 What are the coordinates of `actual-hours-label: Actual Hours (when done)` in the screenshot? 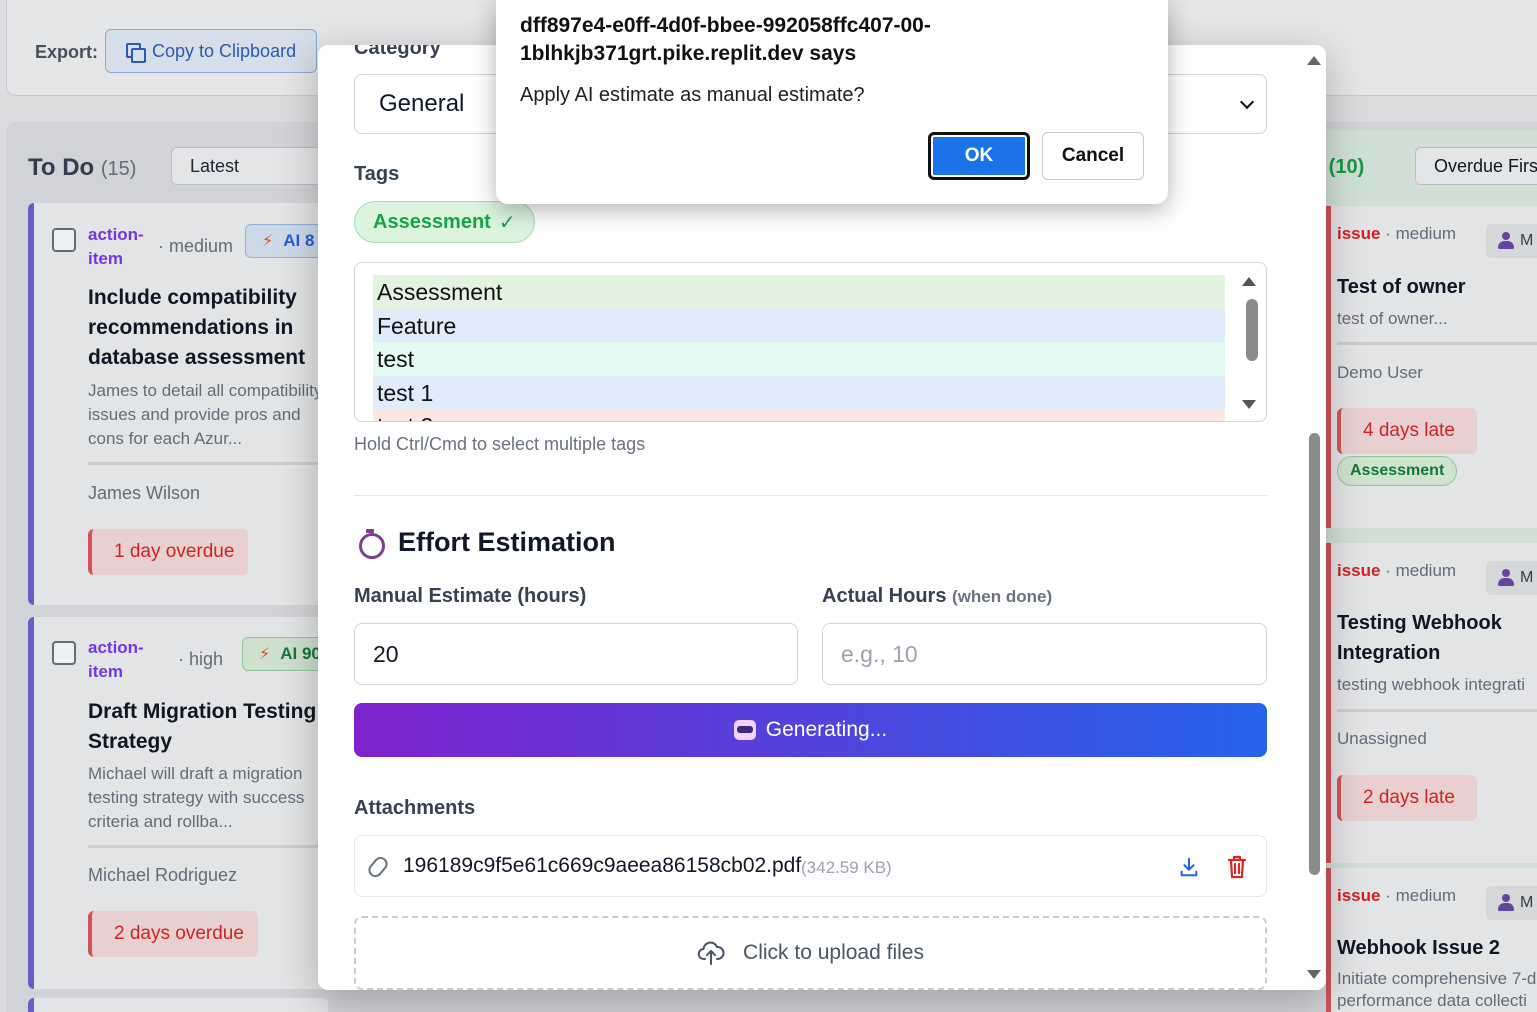 It's located at (937, 596).